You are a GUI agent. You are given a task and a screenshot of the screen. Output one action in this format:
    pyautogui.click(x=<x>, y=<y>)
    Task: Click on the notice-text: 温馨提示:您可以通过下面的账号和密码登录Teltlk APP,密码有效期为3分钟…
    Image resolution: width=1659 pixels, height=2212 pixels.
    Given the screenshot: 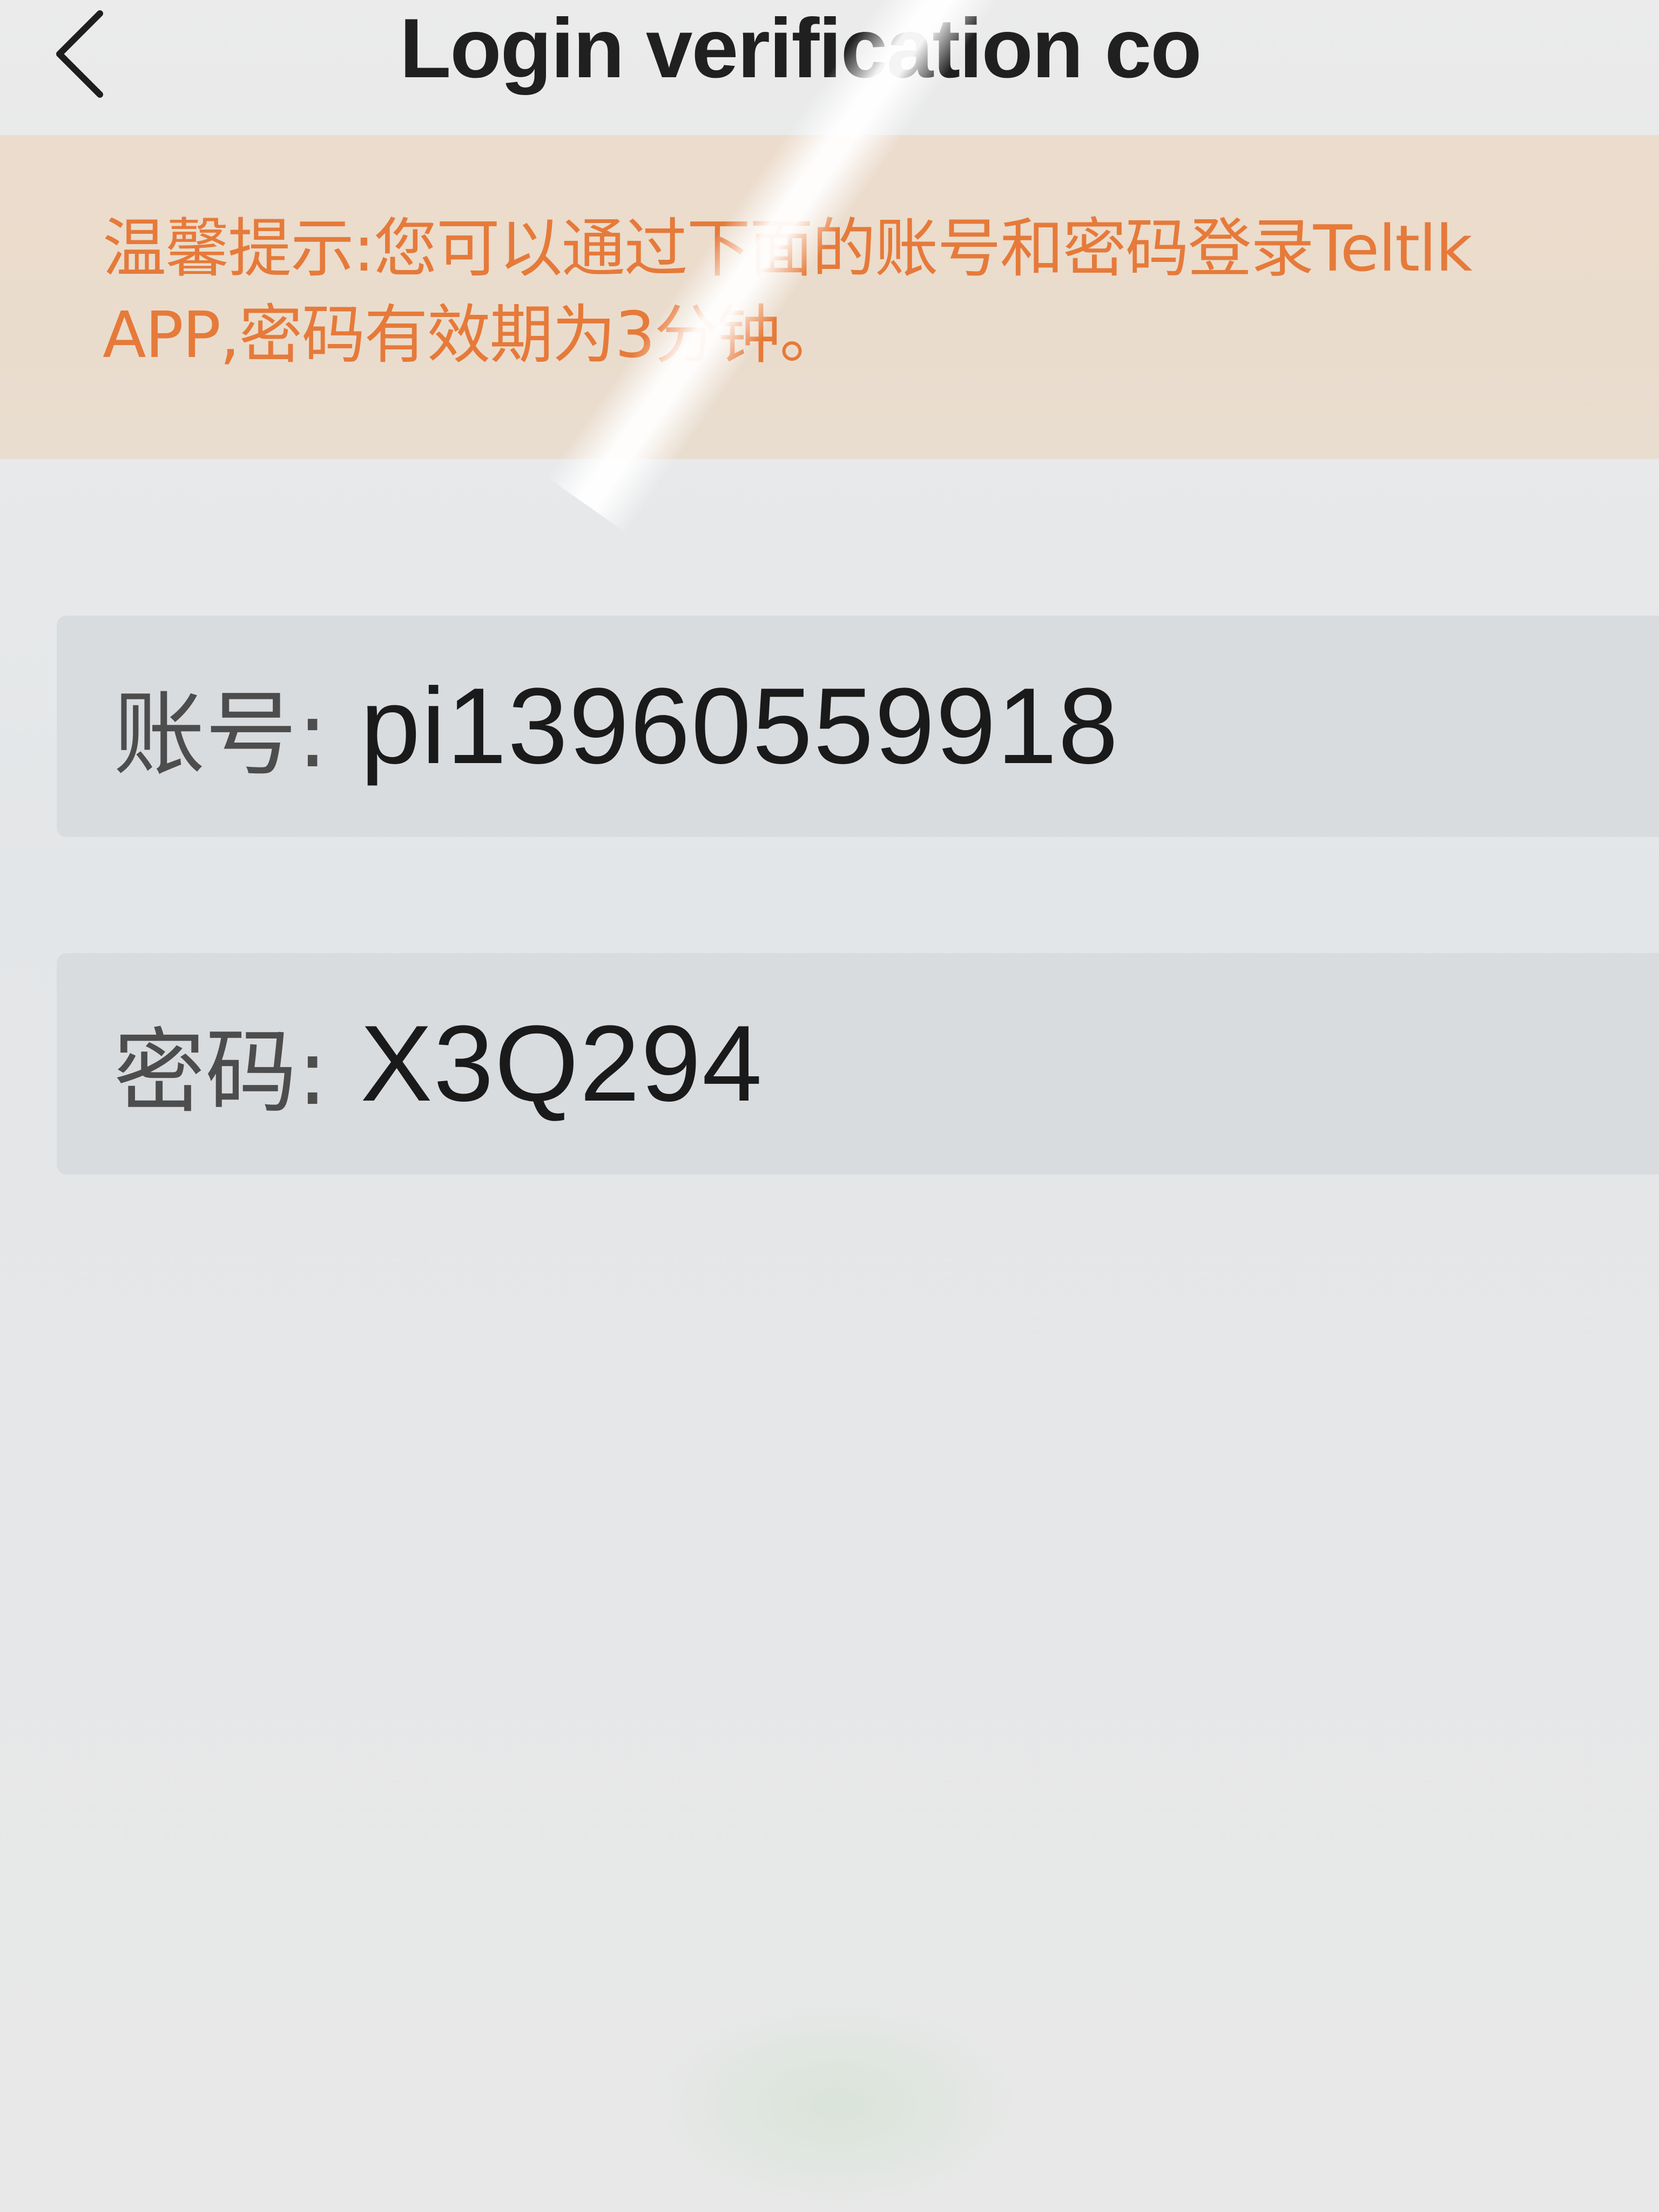 What is the action you would take?
    pyautogui.click(x=788, y=291)
    